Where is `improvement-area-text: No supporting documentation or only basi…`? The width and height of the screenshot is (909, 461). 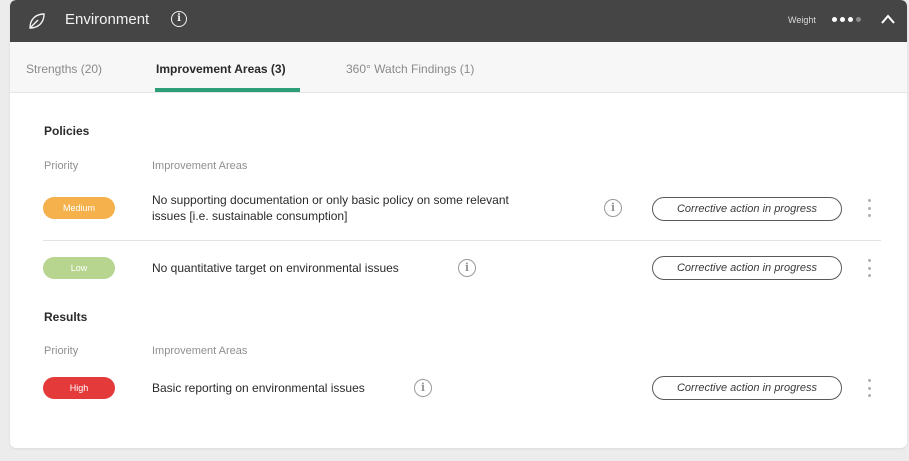 improvement-area-text: No supporting documentation or only basi… is located at coordinates (330, 208).